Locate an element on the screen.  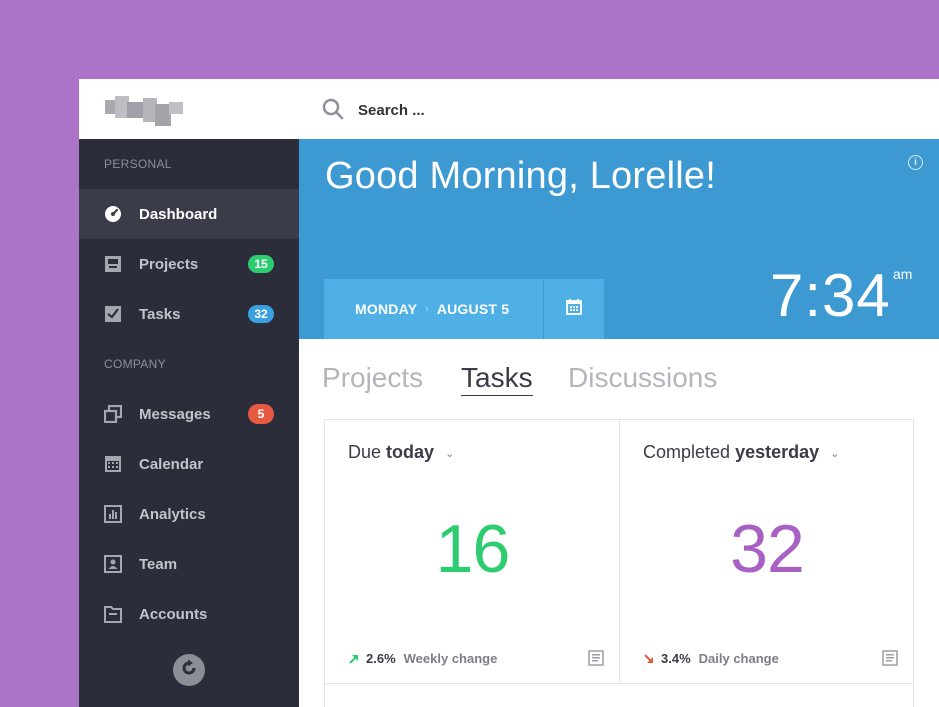
sidebar-item-label: Accounts is located at coordinates (173, 614).